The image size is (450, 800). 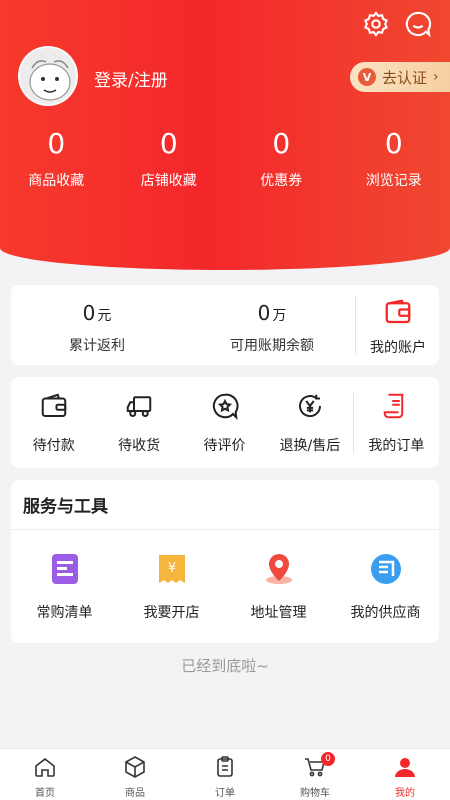 I want to click on tab-label: 购物车, so click(x=315, y=793).